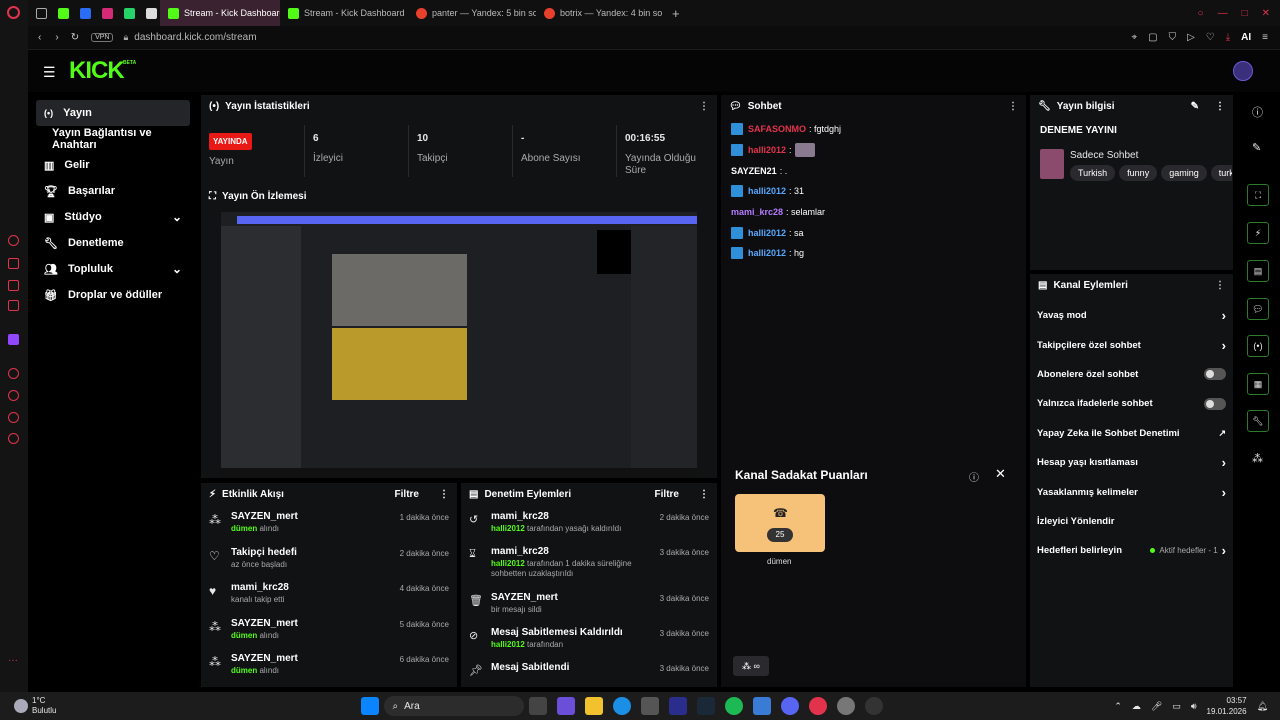  What do you see at coordinates (105, 13) in the screenshot?
I see `pinned-tab-instagram` at bounding box center [105, 13].